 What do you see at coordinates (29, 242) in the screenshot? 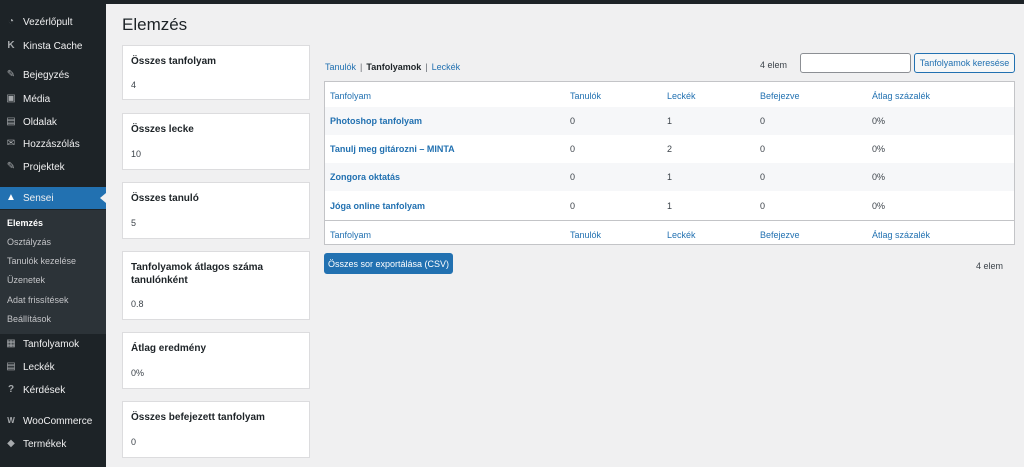
I see `submenu-item-osztalyzas: Osztályzás` at bounding box center [29, 242].